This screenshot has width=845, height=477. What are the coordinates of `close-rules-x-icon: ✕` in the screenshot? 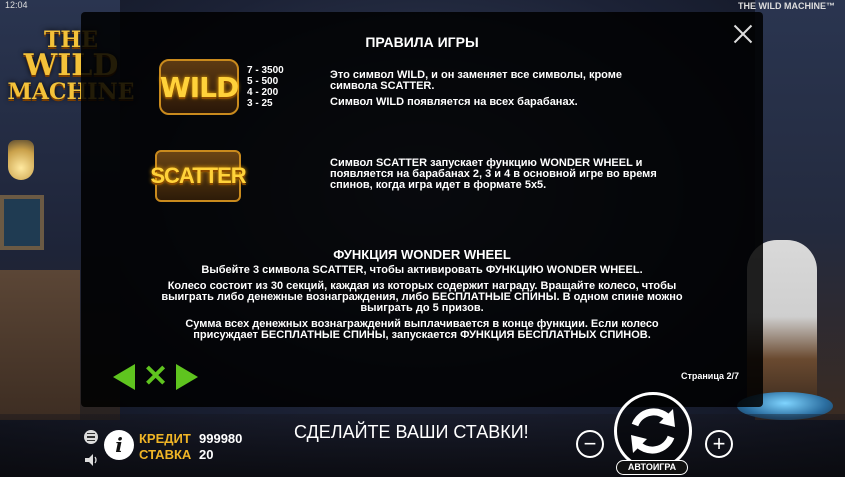 It's located at (155, 377).